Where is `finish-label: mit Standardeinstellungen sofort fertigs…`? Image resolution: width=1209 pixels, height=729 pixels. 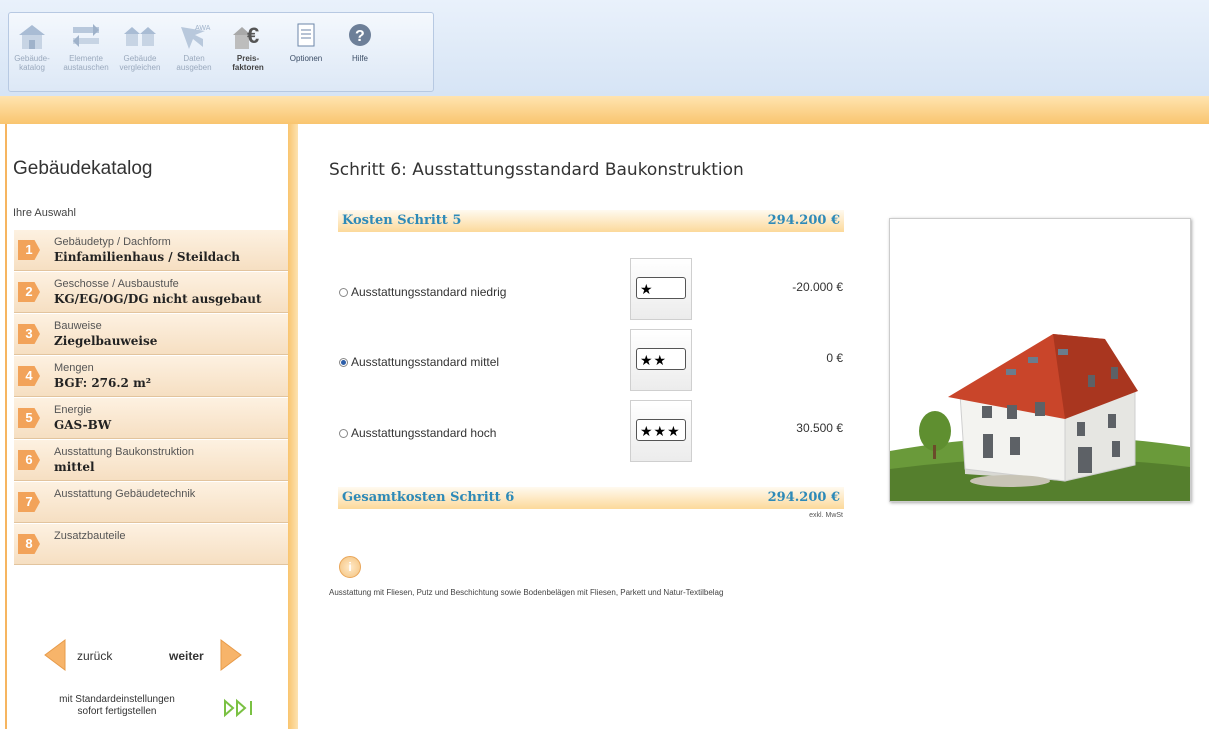
finish-label: mit Standardeinstellungen sofort fertigs… is located at coordinates (117, 705).